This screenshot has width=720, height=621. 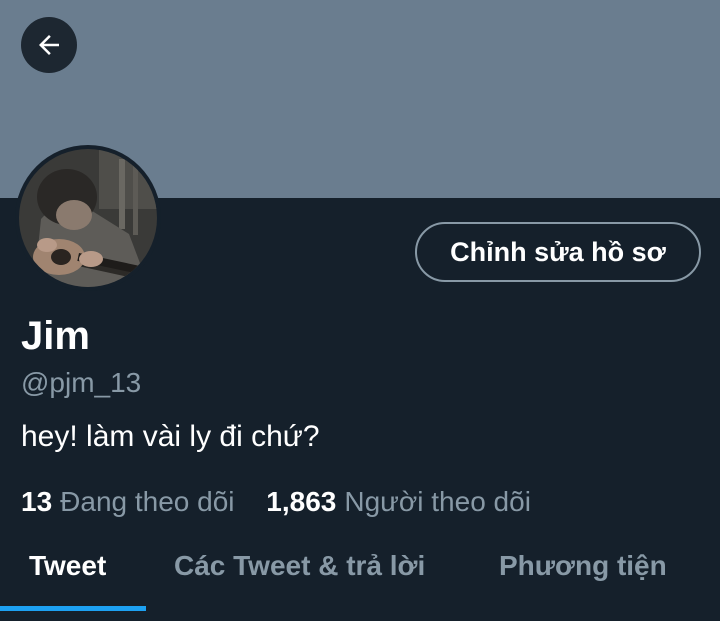 What do you see at coordinates (299, 566) in the screenshot?
I see `tab-tweets-and-replies: Các Tweet & trả lời` at bounding box center [299, 566].